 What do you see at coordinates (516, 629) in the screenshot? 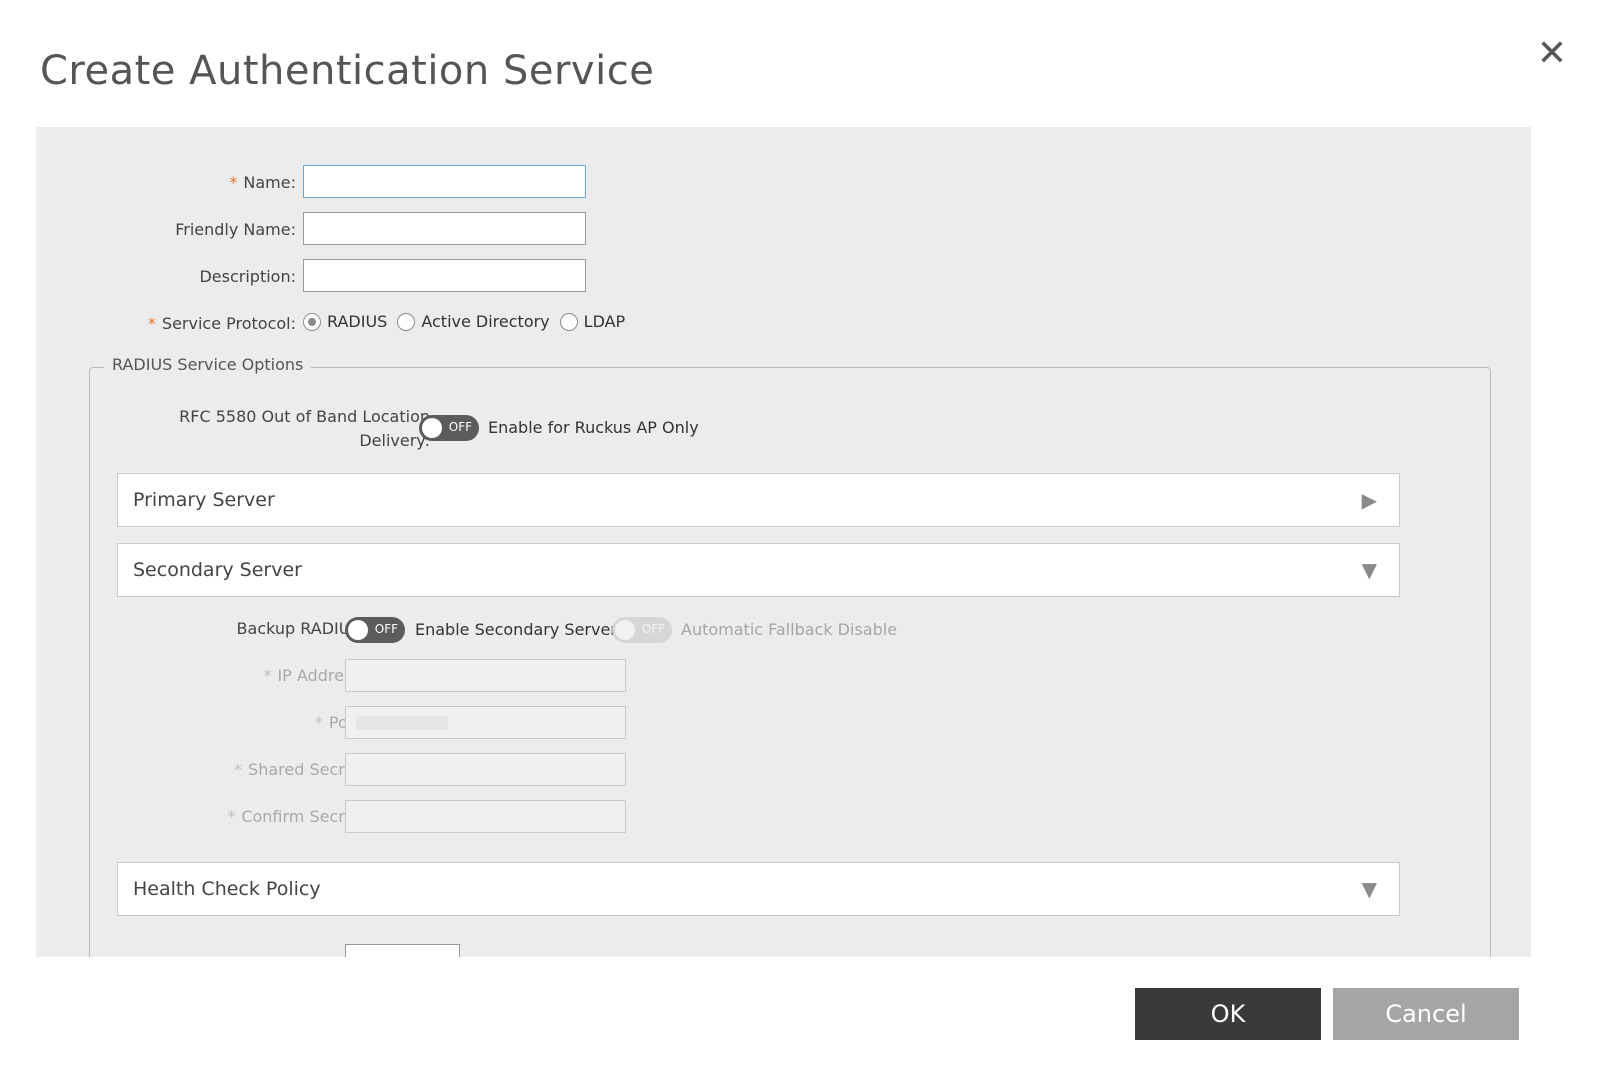
I see `backup-radius-toggle-text: Enable Secondary Server` at bounding box center [516, 629].